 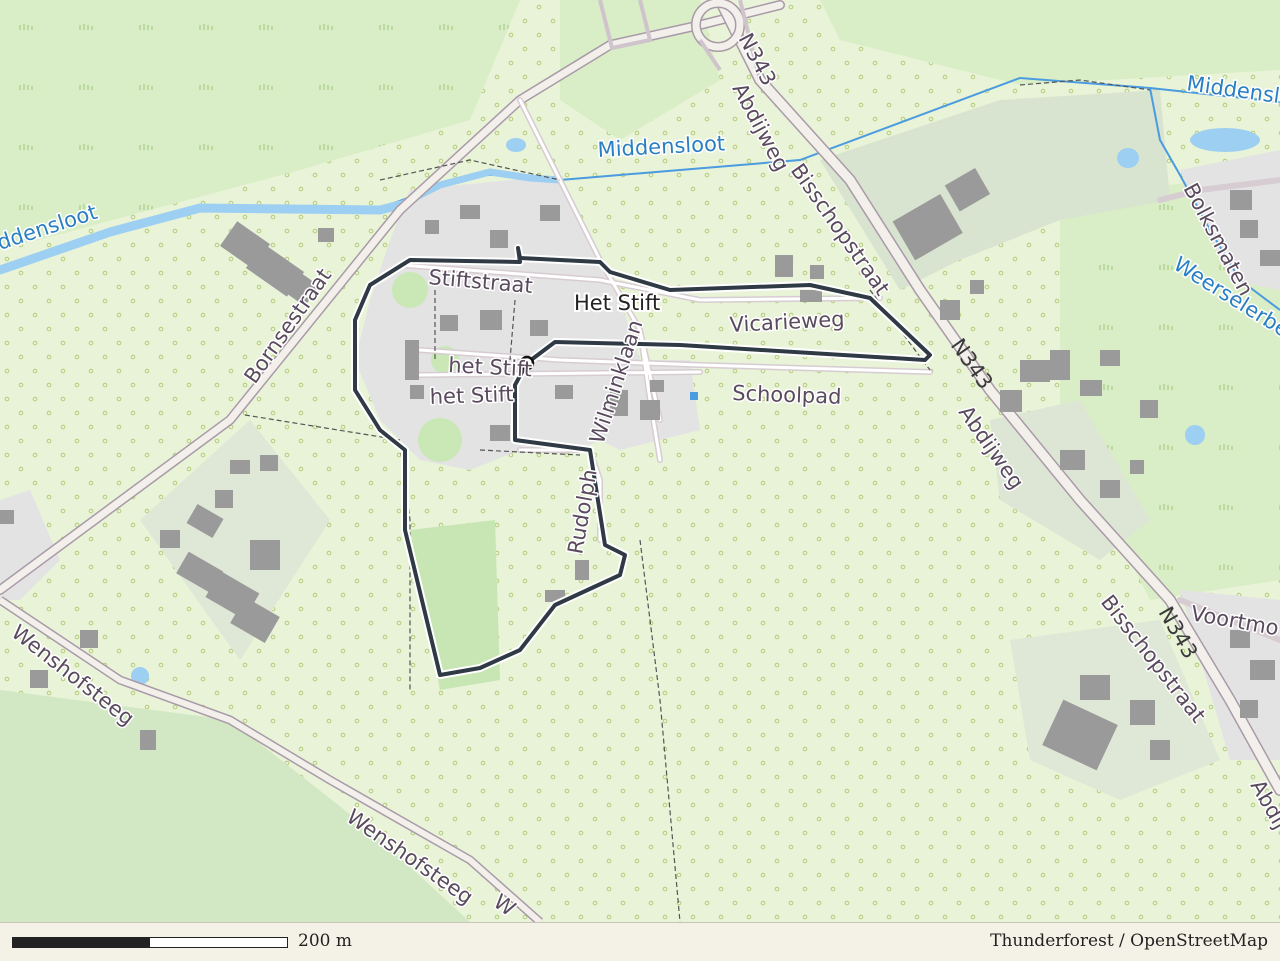 What do you see at coordinates (787, 395) in the screenshot?
I see `label-schoolpad: Schoolpad` at bounding box center [787, 395].